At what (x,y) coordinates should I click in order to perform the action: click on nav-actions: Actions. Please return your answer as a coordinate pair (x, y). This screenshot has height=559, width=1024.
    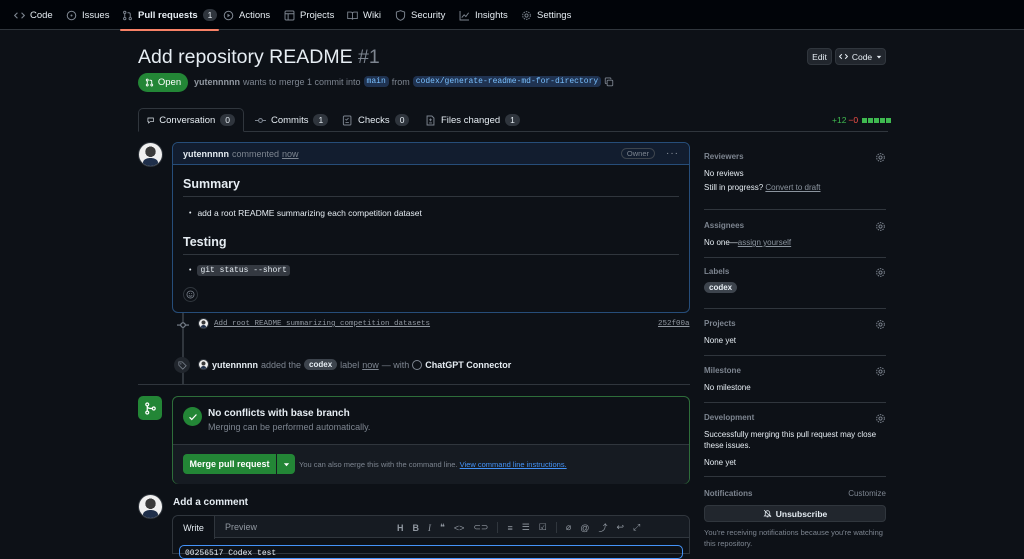
    Looking at the image, I should click on (246, 15).